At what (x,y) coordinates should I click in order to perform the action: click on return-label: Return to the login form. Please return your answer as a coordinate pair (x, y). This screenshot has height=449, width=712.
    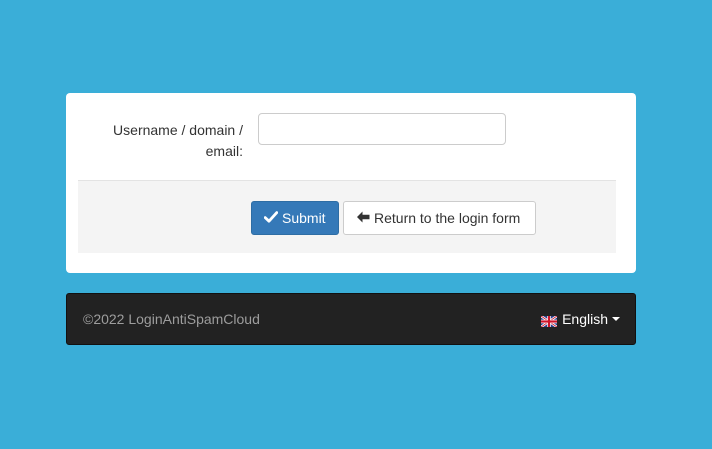
    Looking at the image, I should click on (447, 218).